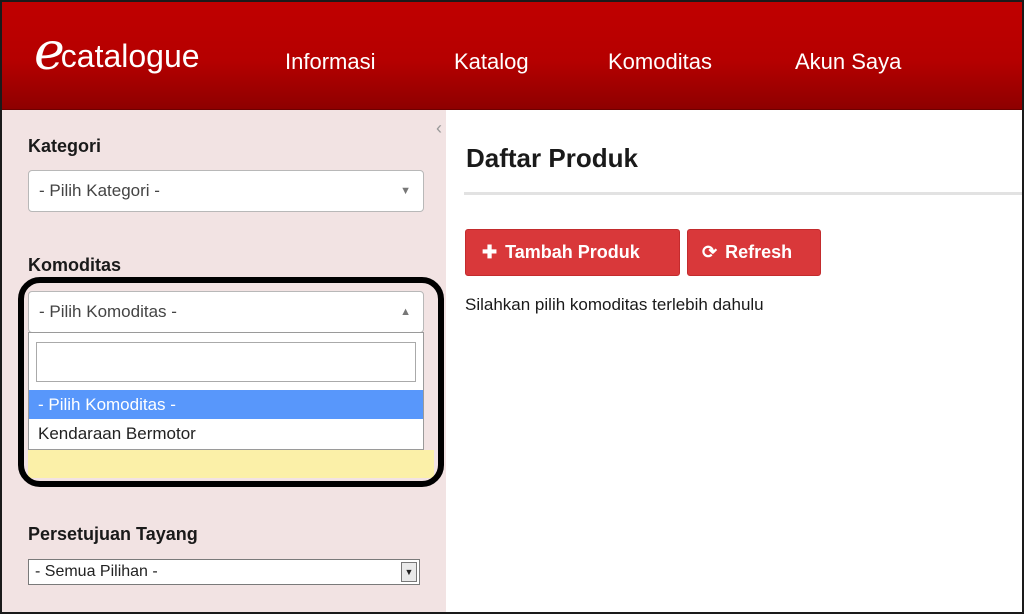 This screenshot has width=1024, height=614. What do you see at coordinates (491, 62) in the screenshot?
I see `nav-item-katalog: Katalog` at bounding box center [491, 62].